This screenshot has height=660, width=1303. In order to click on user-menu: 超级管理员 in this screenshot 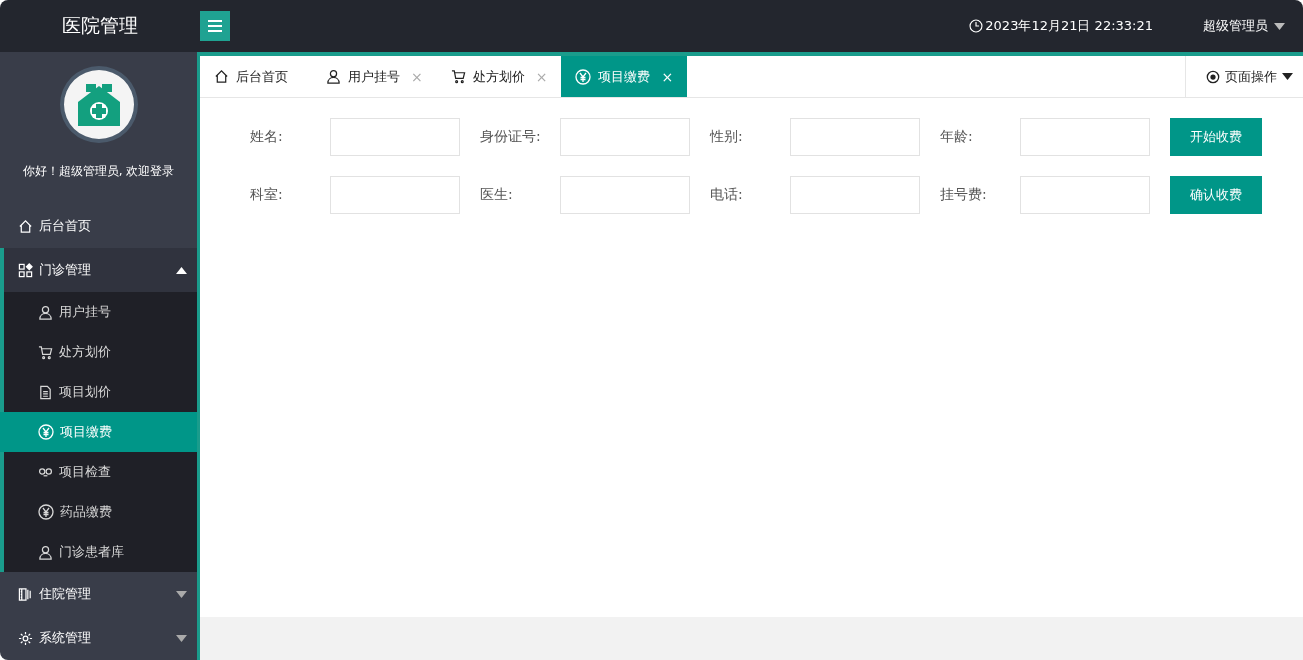, I will do `click(1244, 26)`.